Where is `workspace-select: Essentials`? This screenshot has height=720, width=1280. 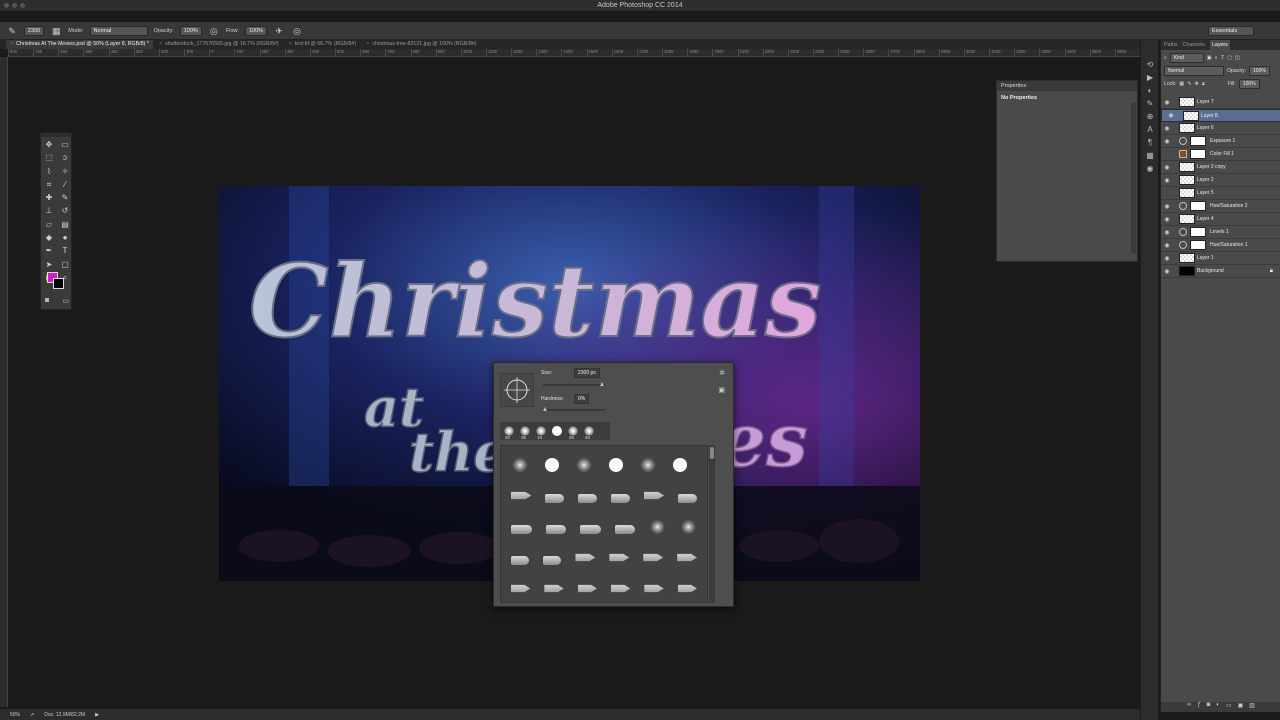 workspace-select: Essentials is located at coordinates (1231, 31).